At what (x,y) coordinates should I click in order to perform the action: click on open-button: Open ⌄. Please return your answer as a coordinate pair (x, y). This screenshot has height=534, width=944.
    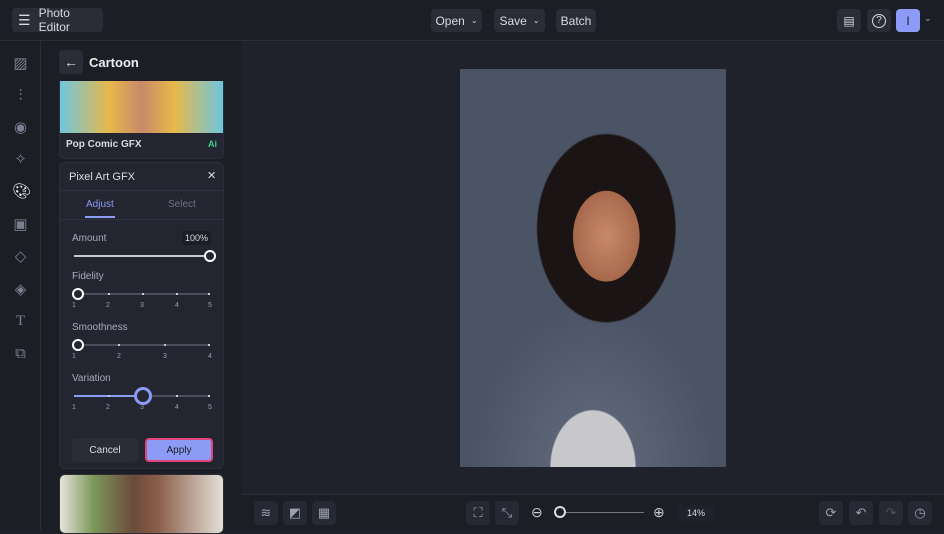
    Looking at the image, I should click on (456, 20).